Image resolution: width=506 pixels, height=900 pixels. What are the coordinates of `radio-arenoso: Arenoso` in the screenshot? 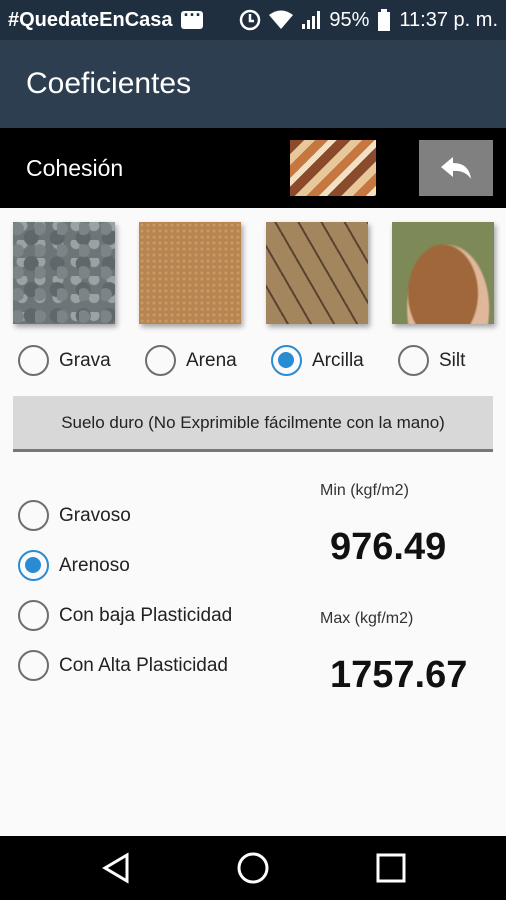 It's located at (74, 565).